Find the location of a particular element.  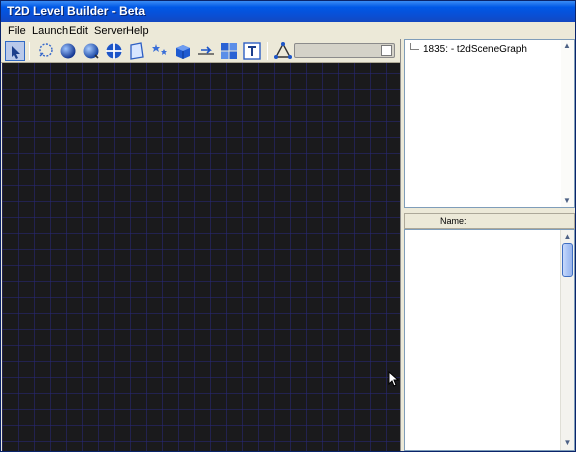

properties-scrollbar: ▲ ▼ is located at coordinates (567, 340).